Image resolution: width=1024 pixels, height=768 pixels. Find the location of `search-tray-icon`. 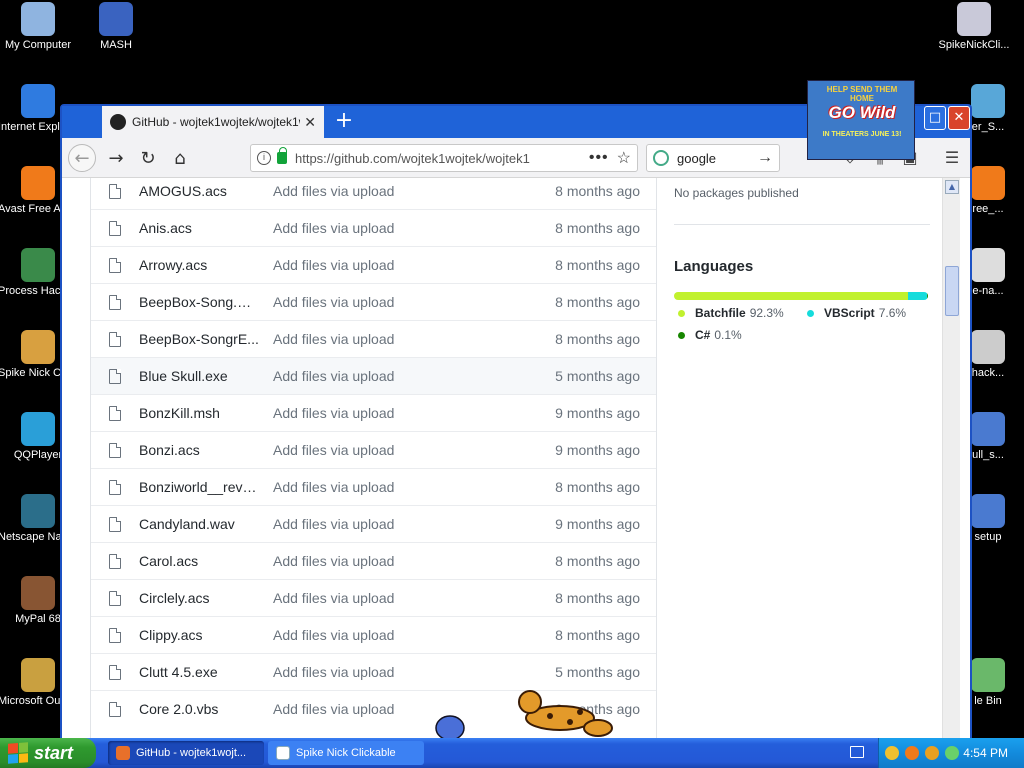

search-tray-icon is located at coordinates (932, 753).